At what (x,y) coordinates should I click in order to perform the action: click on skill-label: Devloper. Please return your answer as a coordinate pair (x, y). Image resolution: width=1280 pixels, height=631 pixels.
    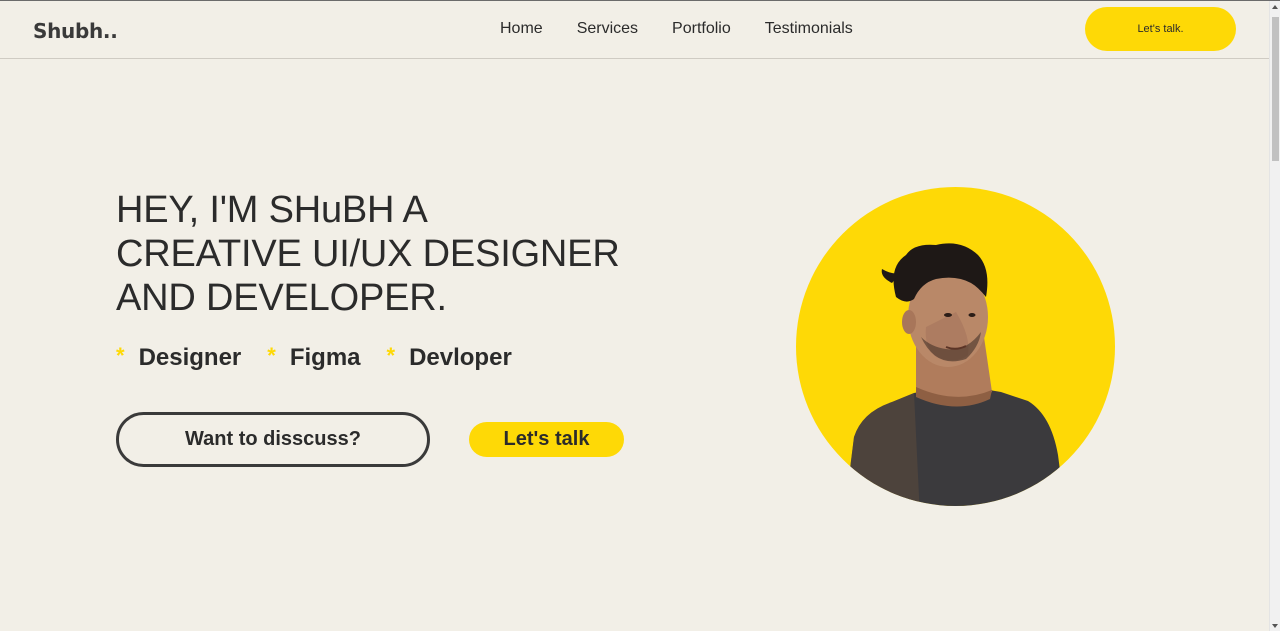
    Looking at the image, I should click on (460, 357).